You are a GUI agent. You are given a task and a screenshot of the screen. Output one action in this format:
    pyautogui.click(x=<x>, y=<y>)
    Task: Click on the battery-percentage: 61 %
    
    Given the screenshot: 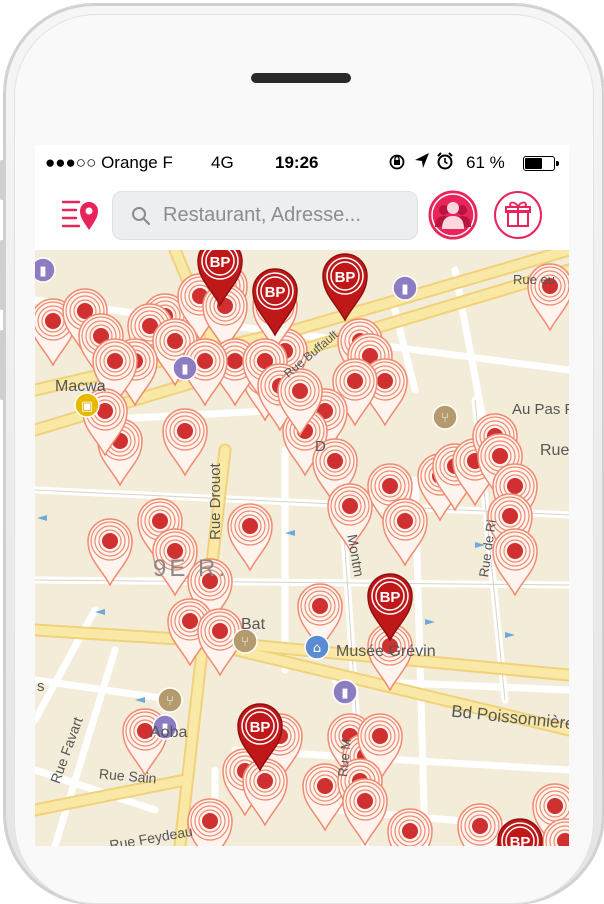 What is the action you would take?
    pyautogui.click(x=485, y=162)
    